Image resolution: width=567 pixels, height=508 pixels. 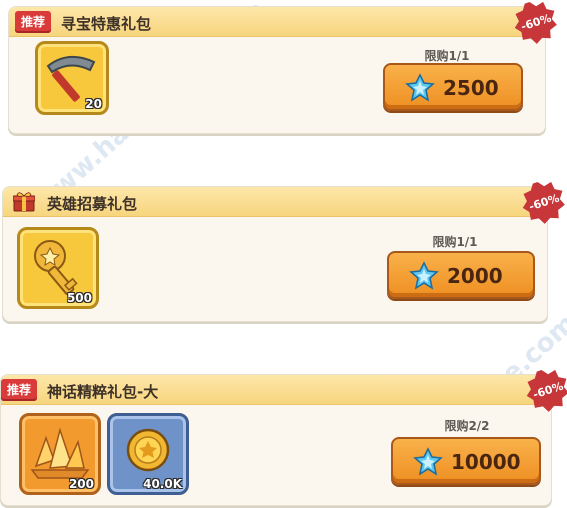 I want to click on pack-title: 神话精粹礼包-大, so click(x=103, y=392).